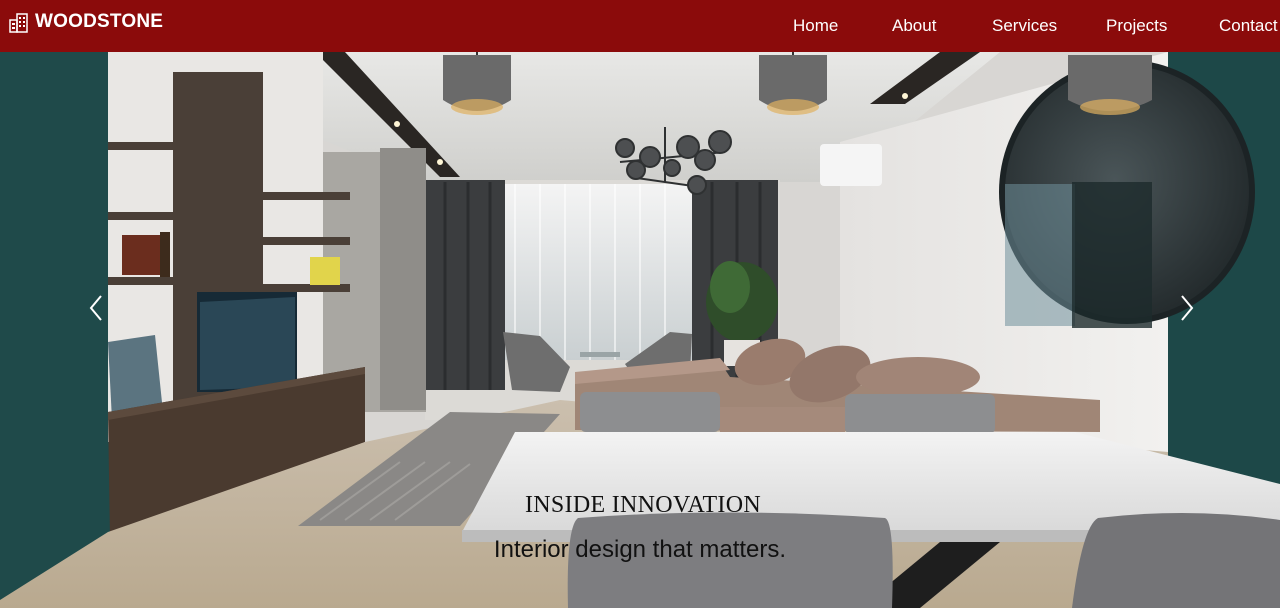 The image size is (1280, 608). I want to click on hero-subtitle: Interior design that matters., so click(640, 549).